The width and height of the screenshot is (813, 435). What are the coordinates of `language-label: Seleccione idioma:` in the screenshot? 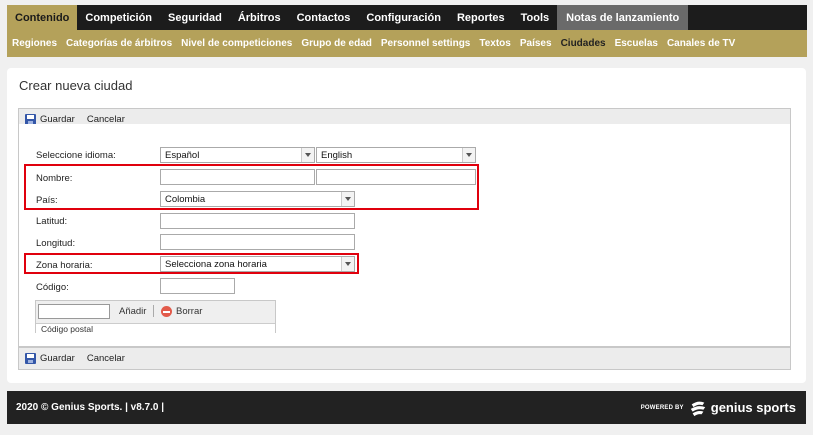 It's located at (76, 155).